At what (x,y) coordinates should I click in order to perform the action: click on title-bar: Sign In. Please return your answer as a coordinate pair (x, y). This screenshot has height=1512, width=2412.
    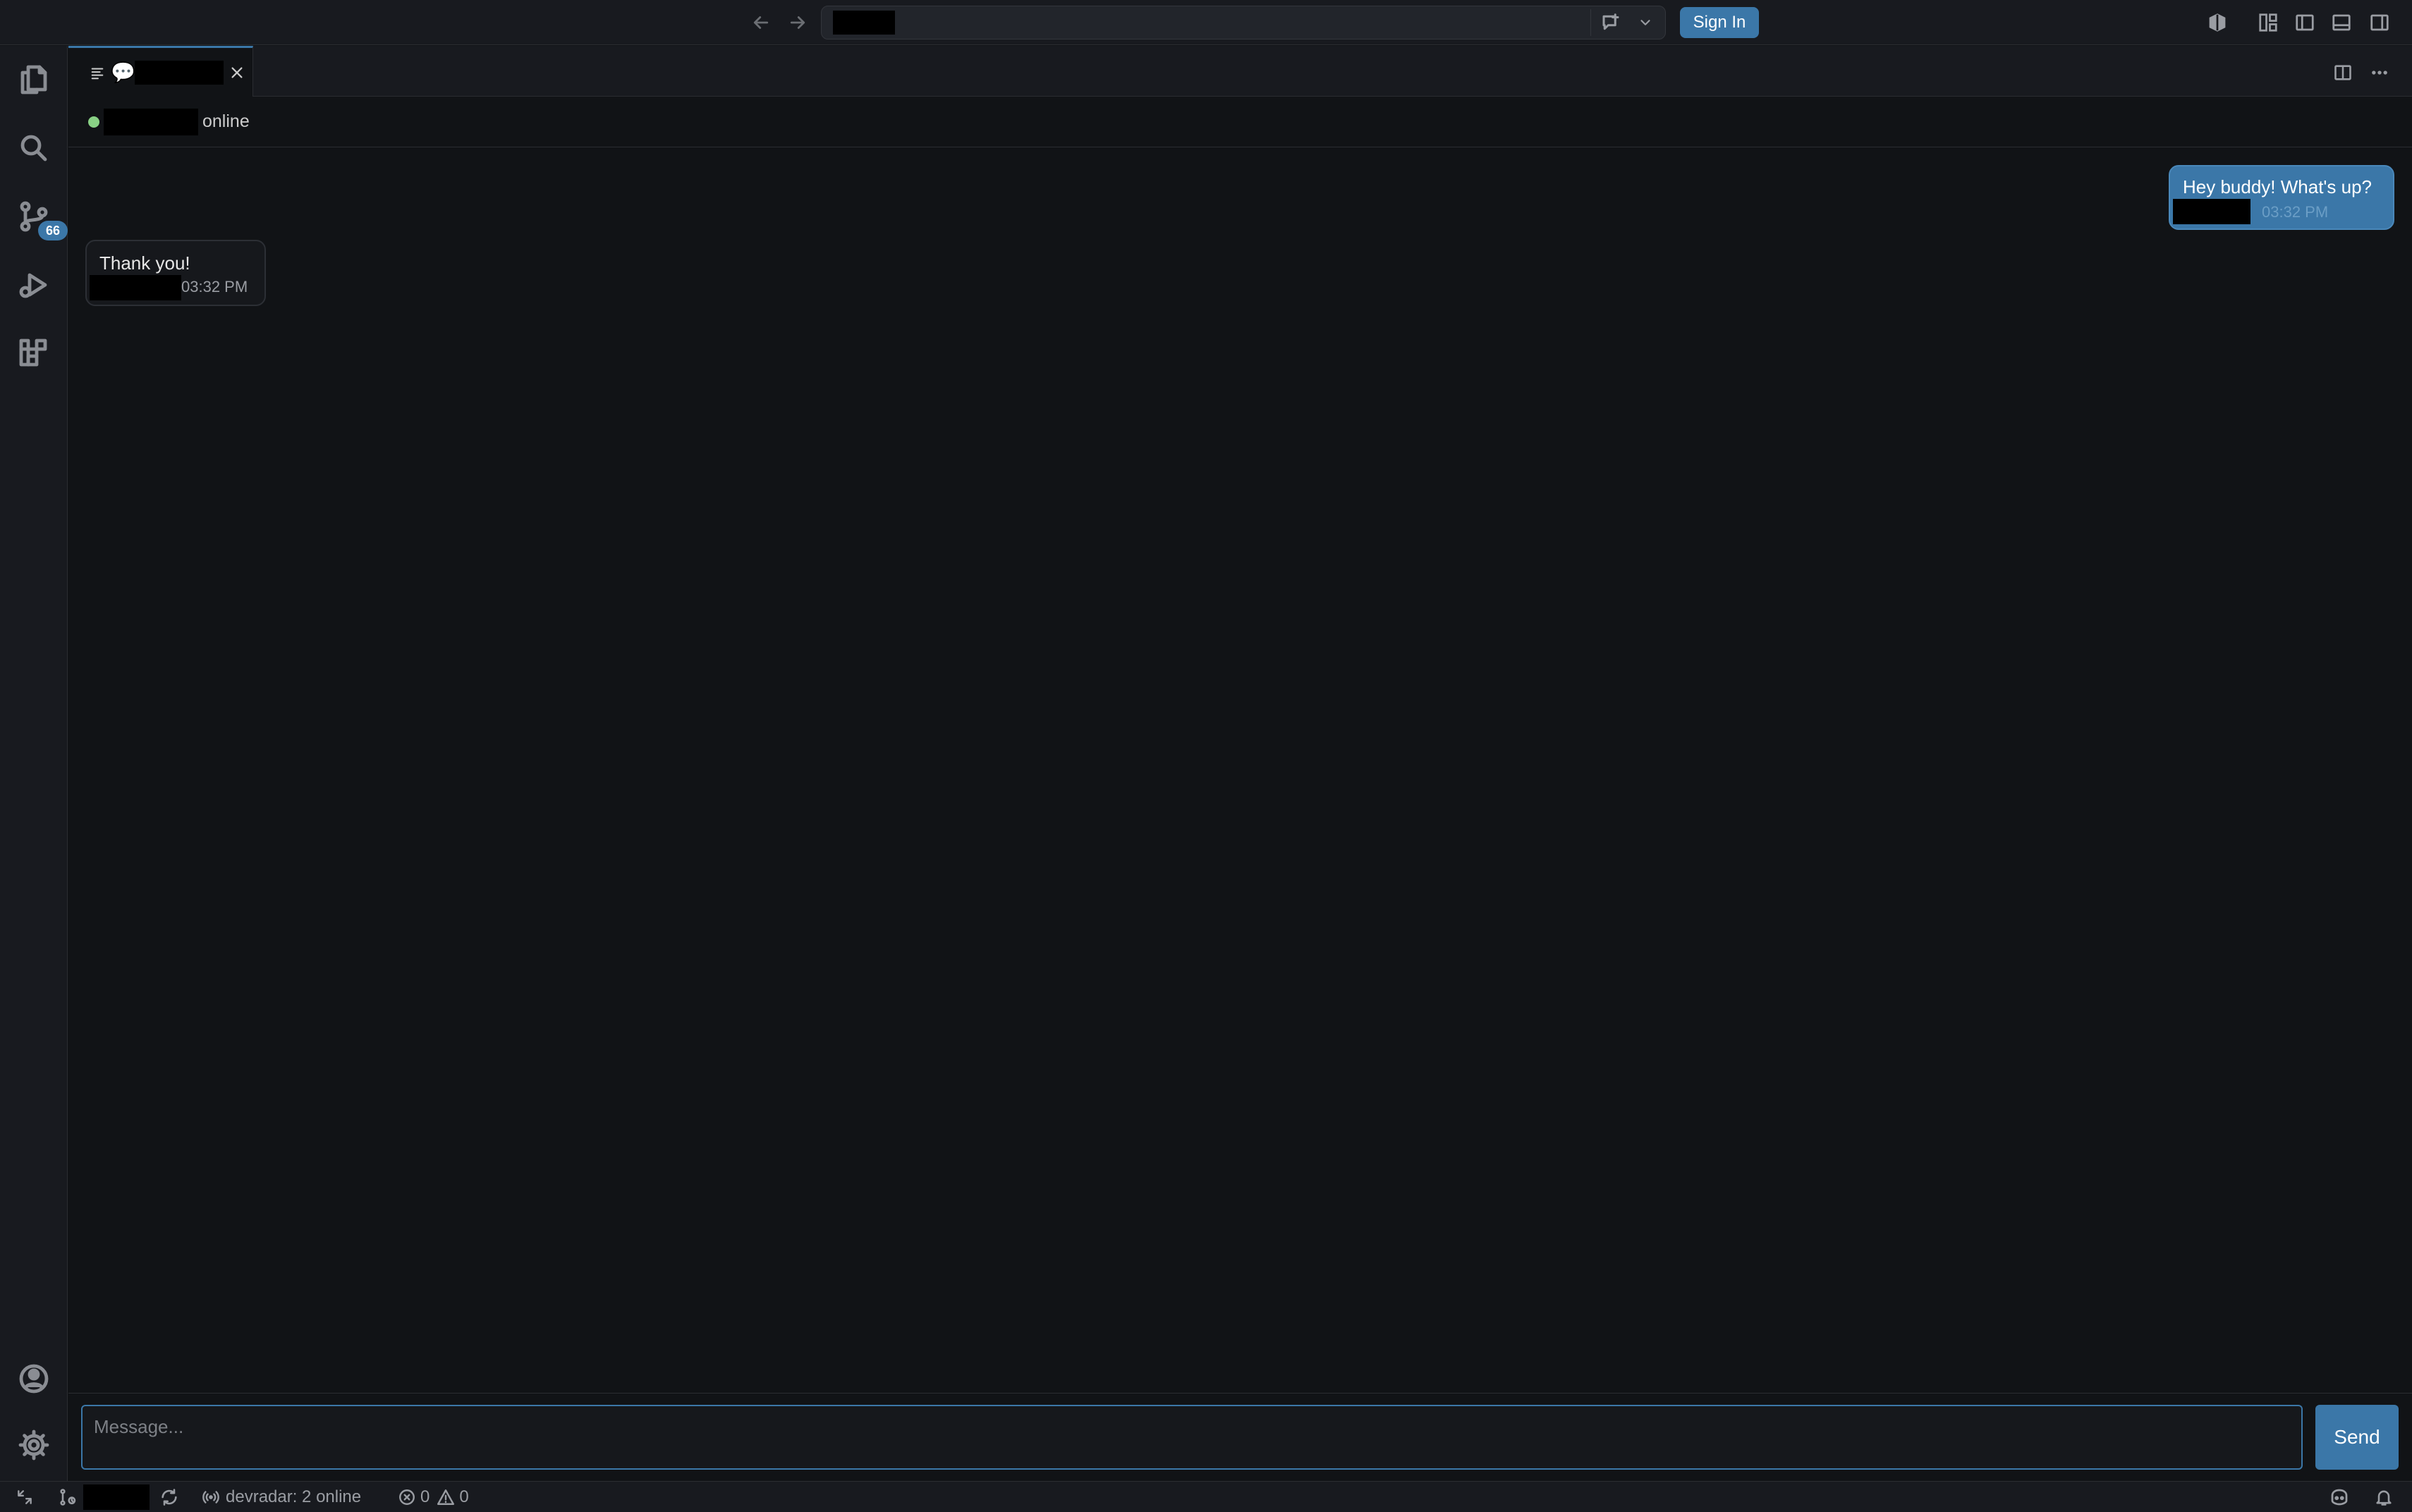
    Looking at the image, I should click on (1206, 22).